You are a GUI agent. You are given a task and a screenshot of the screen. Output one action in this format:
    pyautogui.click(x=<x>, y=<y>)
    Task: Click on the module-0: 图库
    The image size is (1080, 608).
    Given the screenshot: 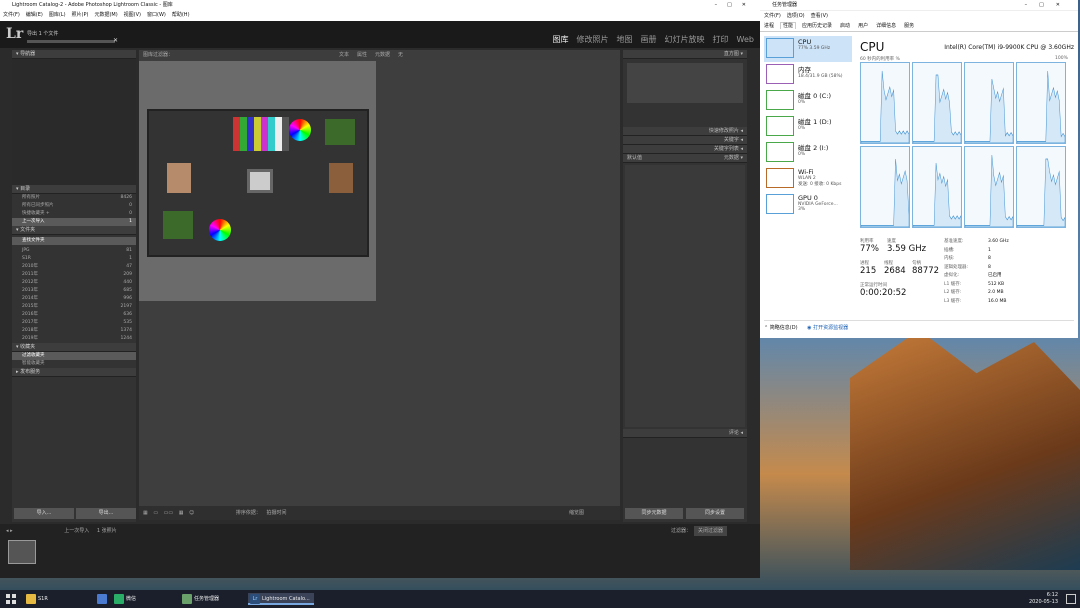 What is the action you would take?
    pyautogui.click(x=561, y=39)
    